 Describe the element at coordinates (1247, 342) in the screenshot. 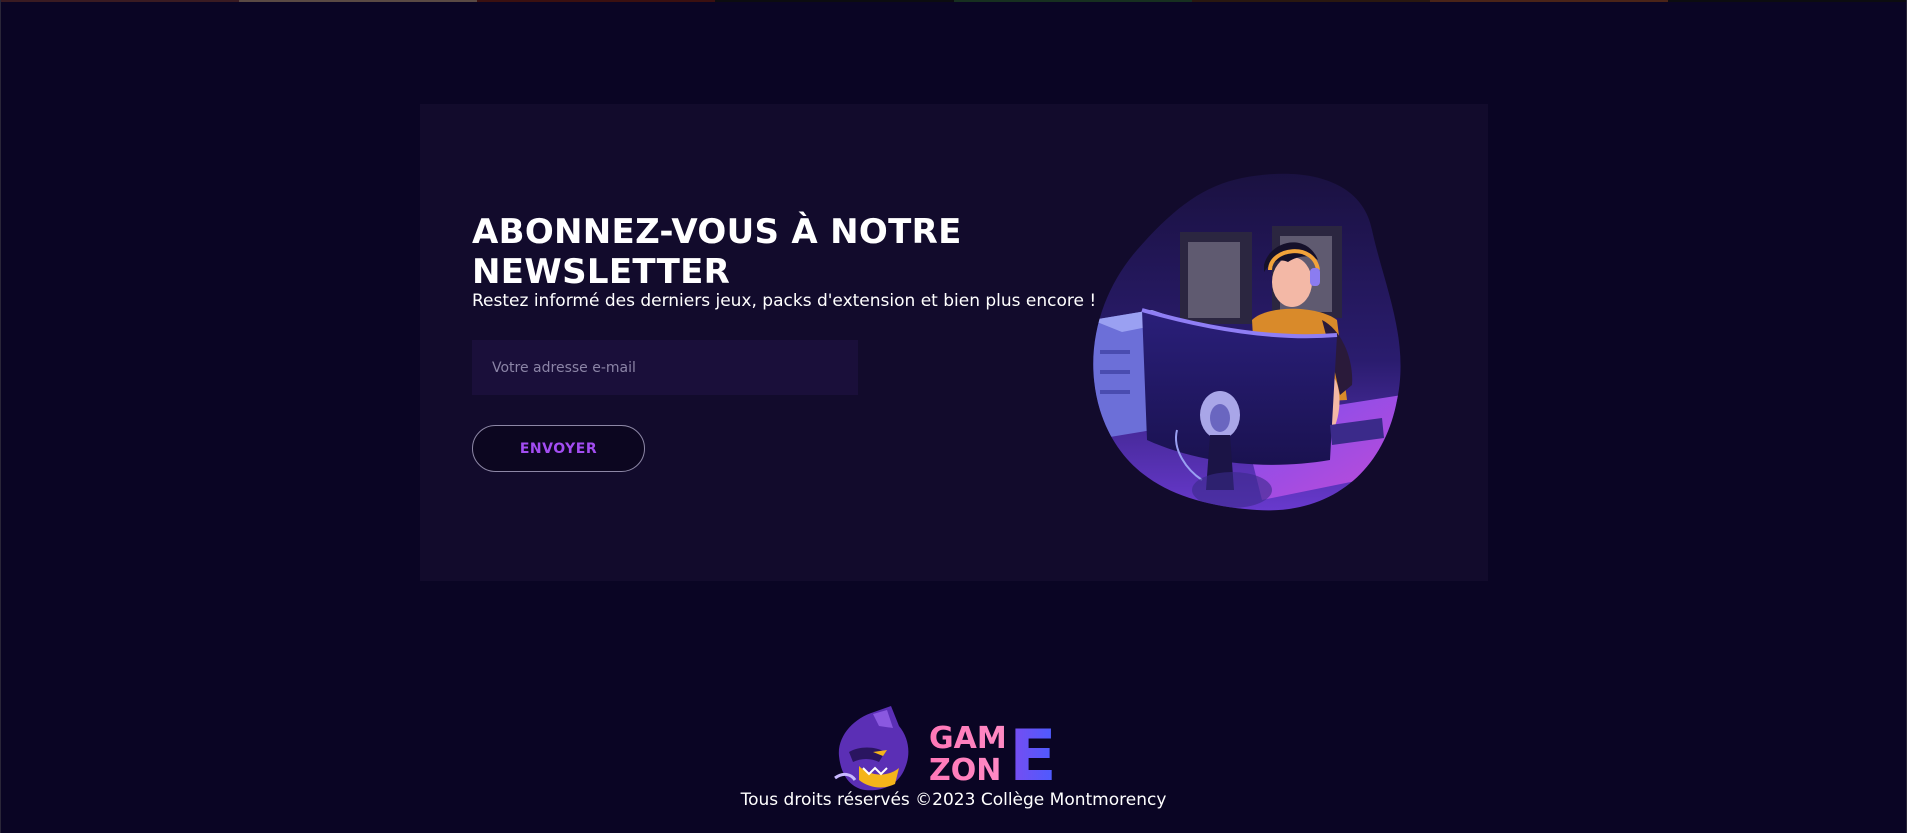

I see `gamer-at-computer-illustration` at that location.